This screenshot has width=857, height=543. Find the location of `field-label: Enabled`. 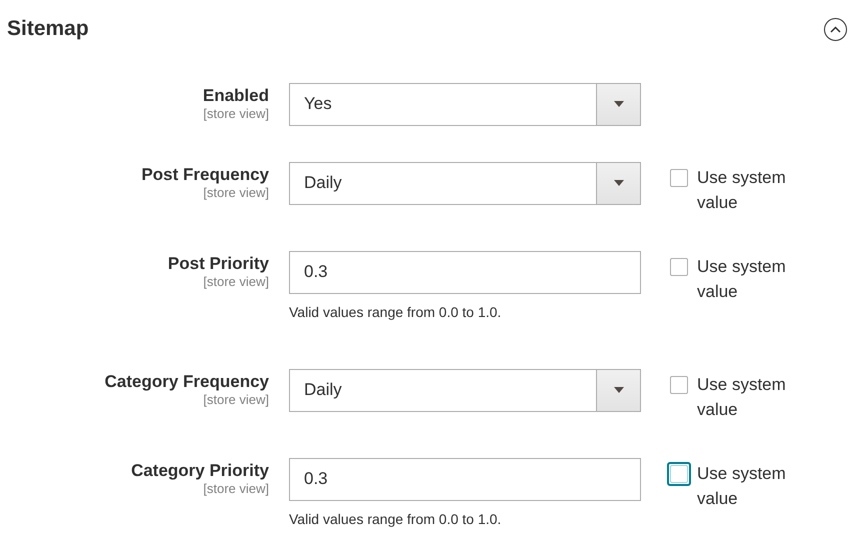

field-label: Enabled is located at coordinates (235, 96).